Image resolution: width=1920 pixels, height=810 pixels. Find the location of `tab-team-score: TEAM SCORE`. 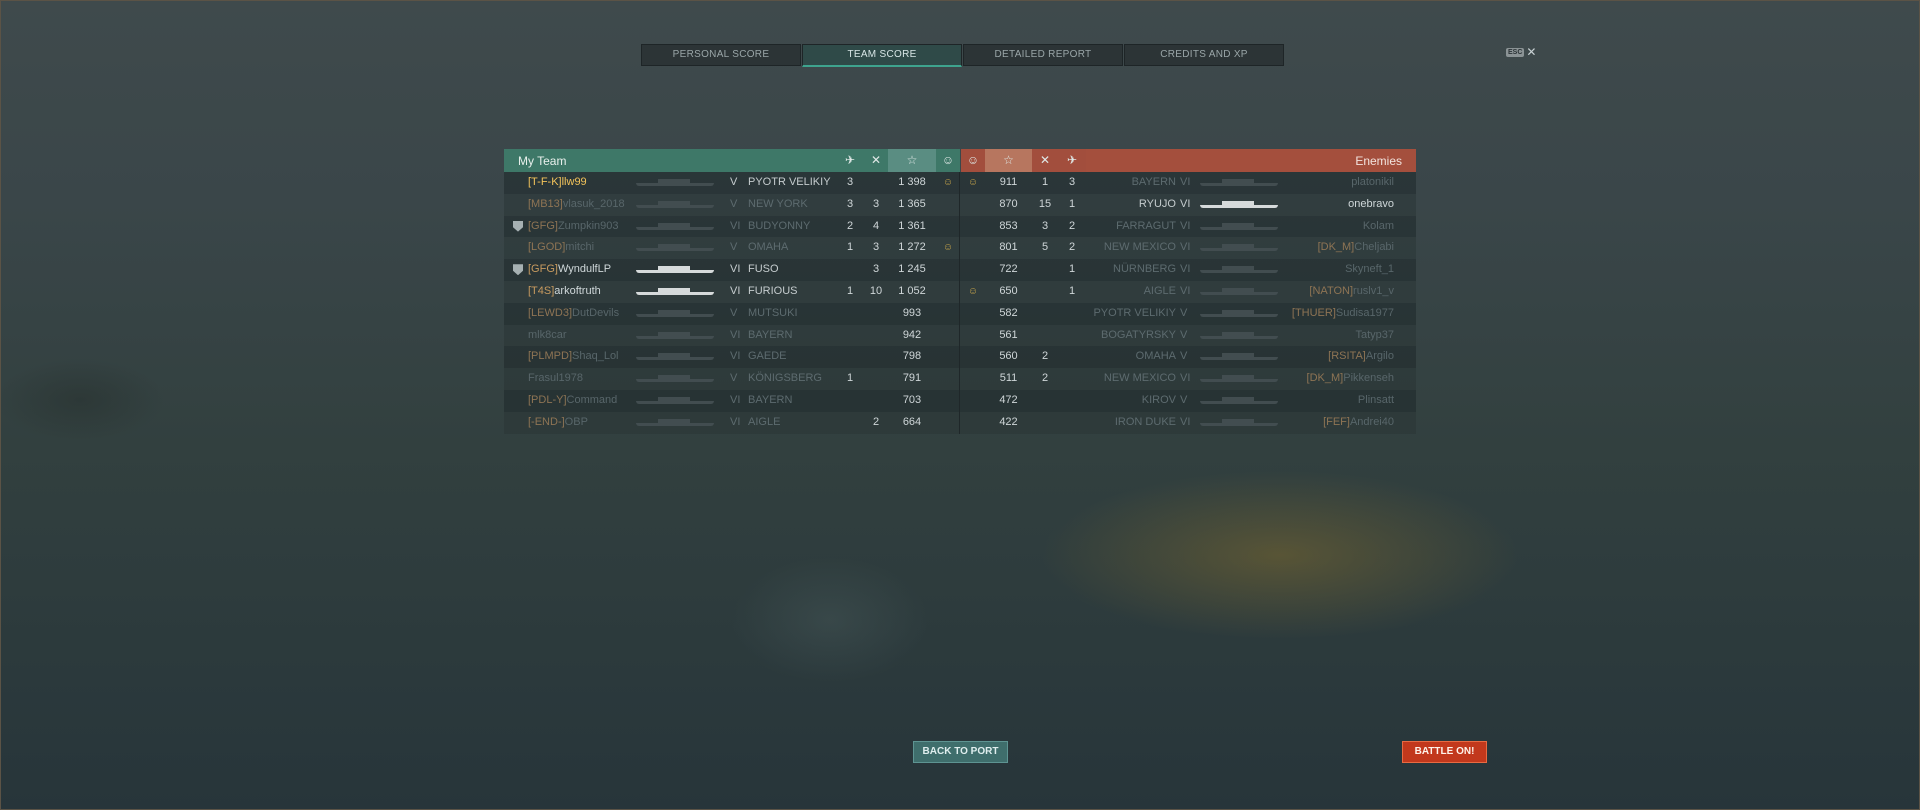

tab-team-score: TEAM SCORE is located at coordinates (882, 55).